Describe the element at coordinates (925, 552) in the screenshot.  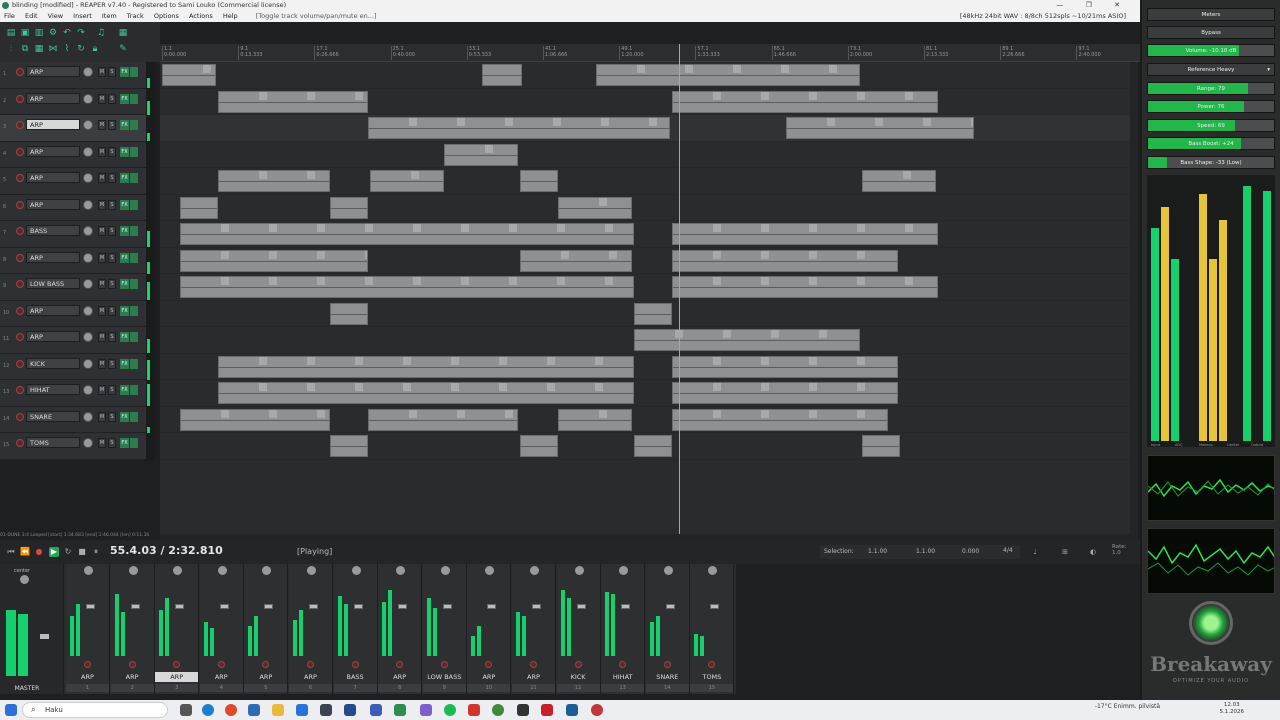
I see `selection-end: 1.1.00` at that location.